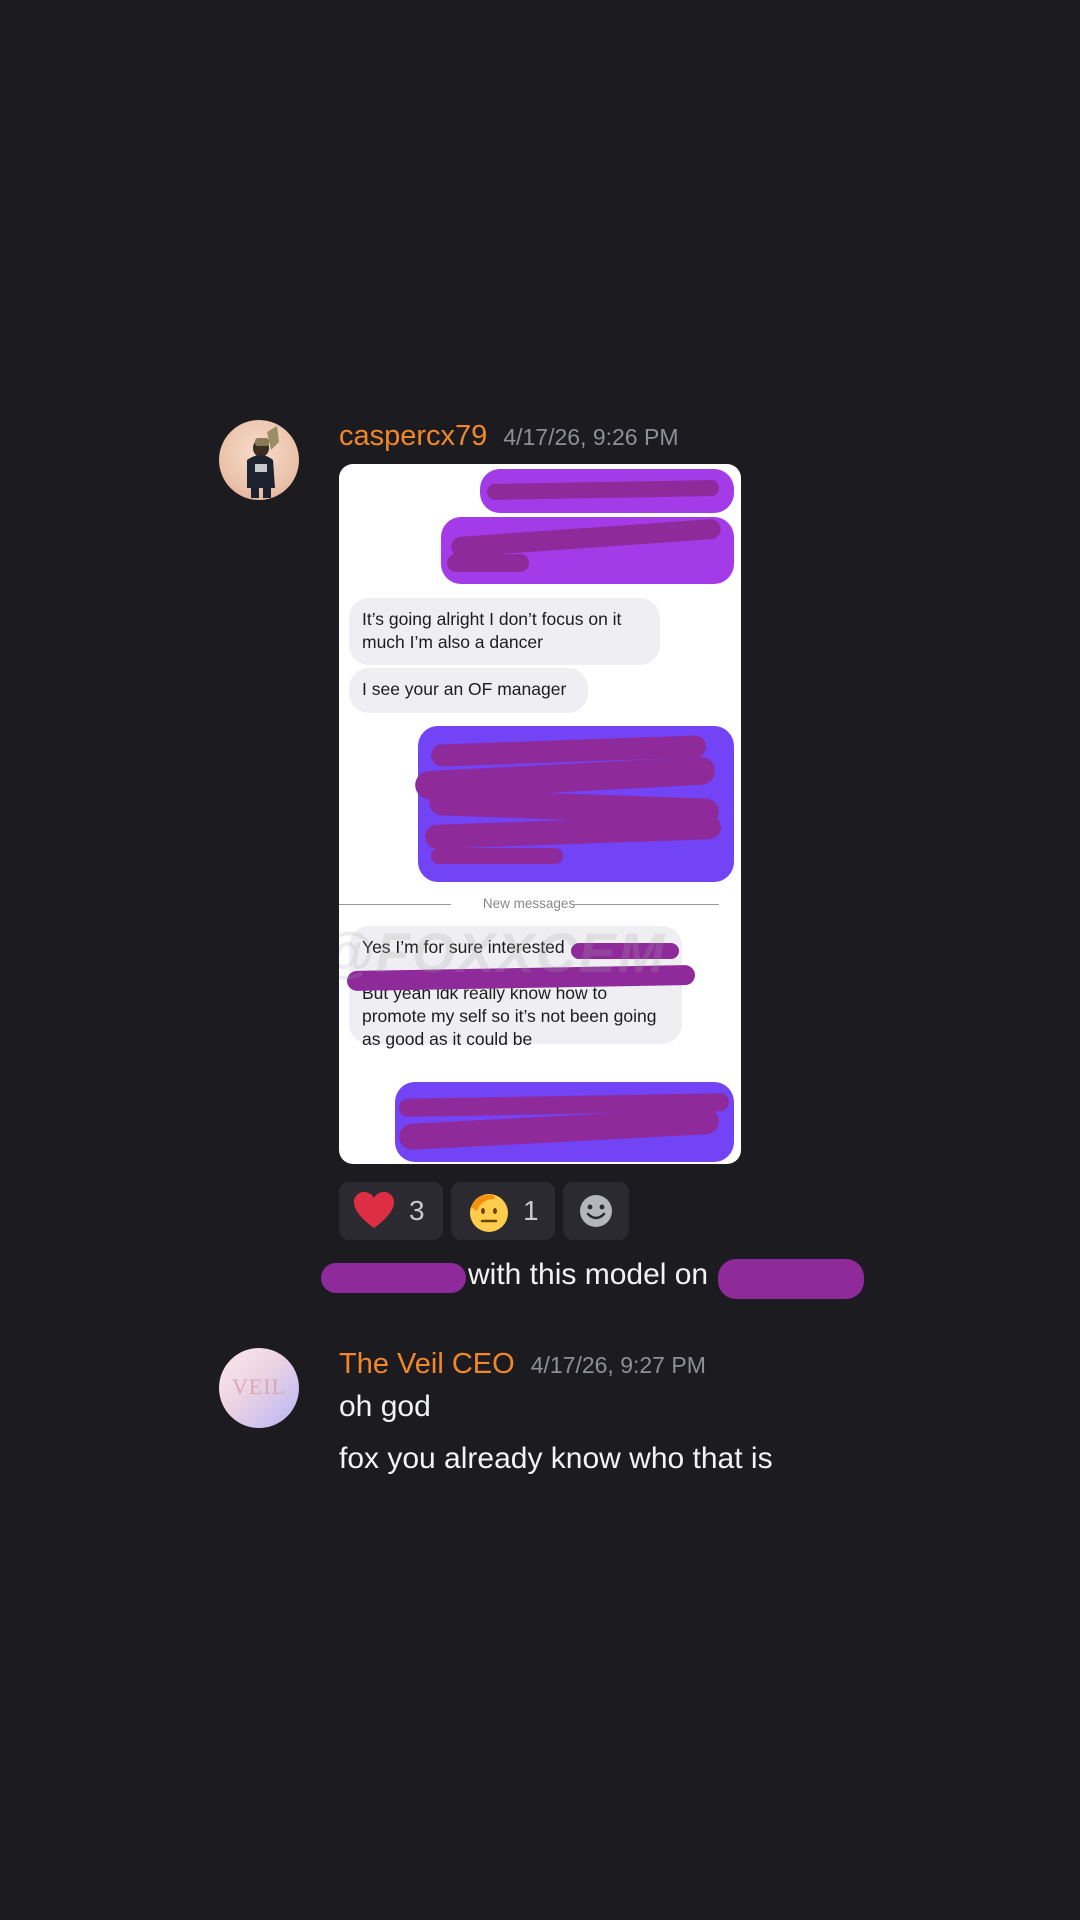 The width and height of the screenshot is (1080, 1920). I want to click on add-reaction-button, so click(596, 1211).